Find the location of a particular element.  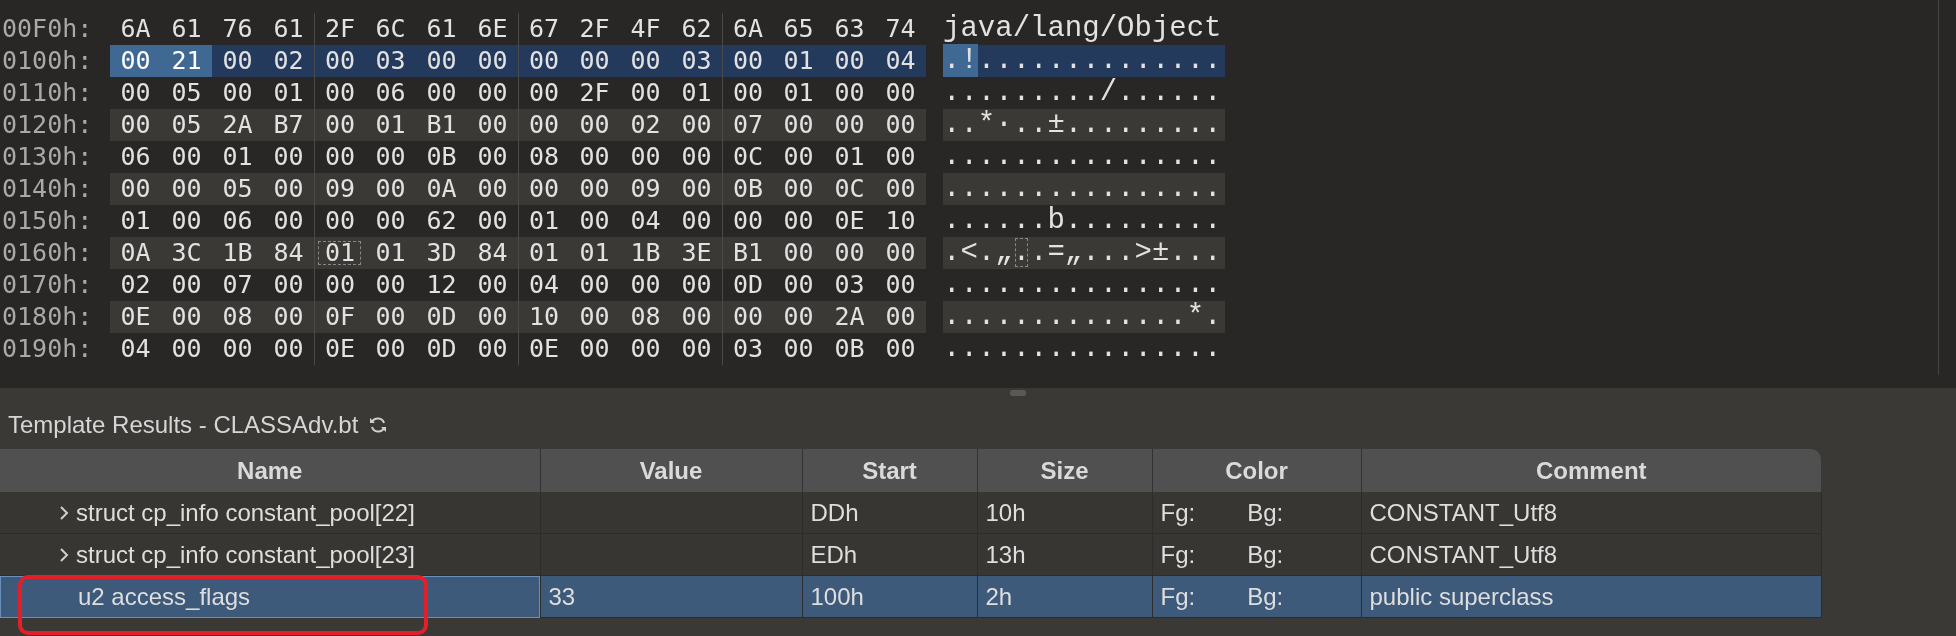

hex-byte: 65 is located at coordinates (798, 29).